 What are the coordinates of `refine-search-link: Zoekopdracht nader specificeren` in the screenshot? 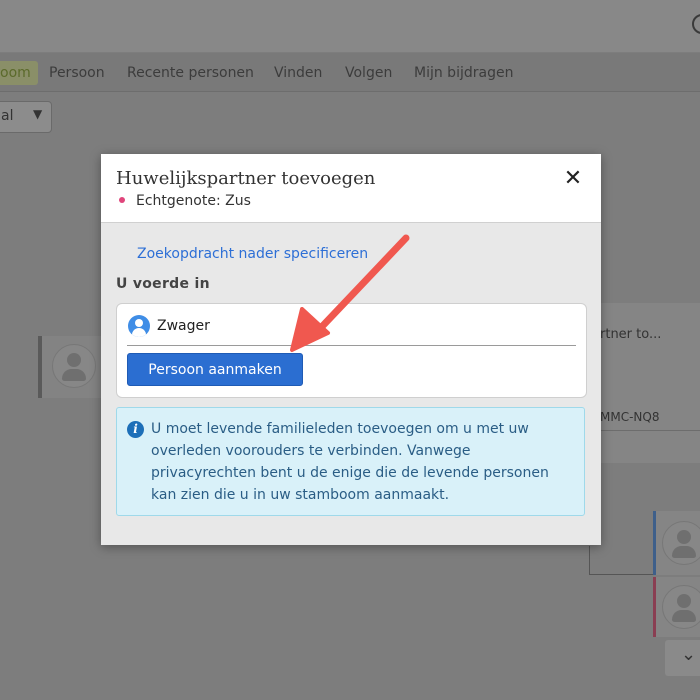 It's located at (252, 254).